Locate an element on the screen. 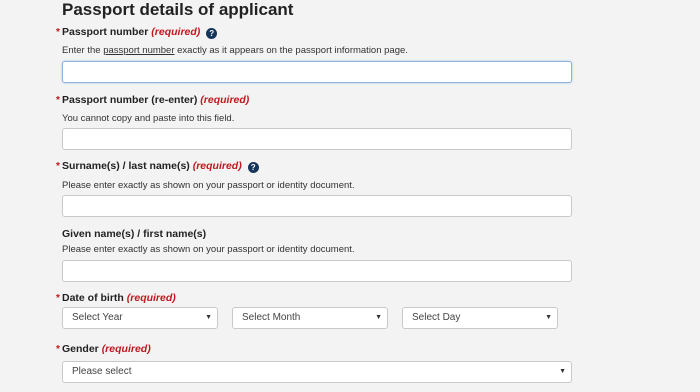 The image size is (700, 392). given-name-input is located at coordinates (317, 271).